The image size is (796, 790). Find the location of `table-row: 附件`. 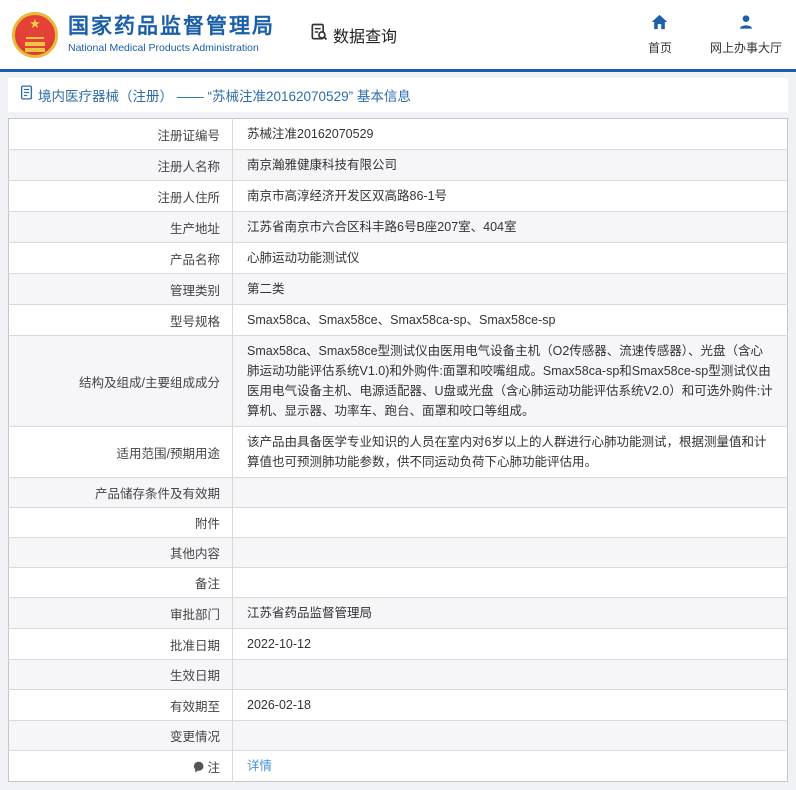

table-row: 附件 is located at coordinates (398, 522).